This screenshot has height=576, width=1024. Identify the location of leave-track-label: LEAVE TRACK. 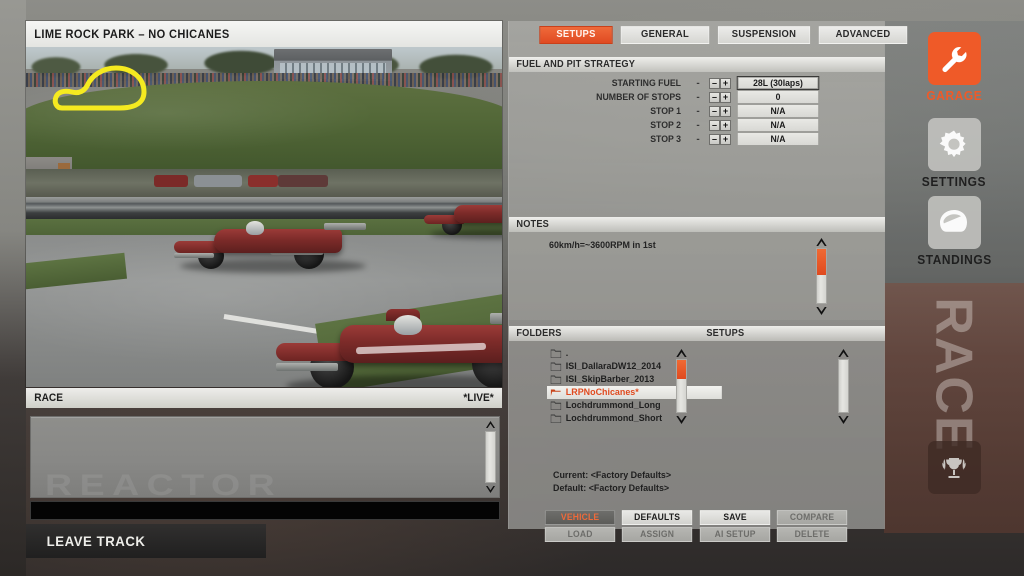
(96, 541).